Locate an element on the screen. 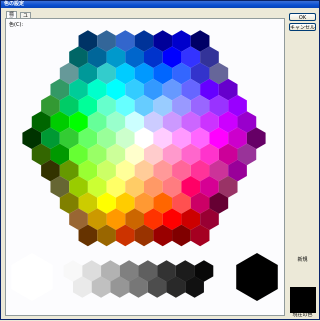 The height and width of the screenshot is (321, 320). ok-button: OK is located at coordinates (302, 17).